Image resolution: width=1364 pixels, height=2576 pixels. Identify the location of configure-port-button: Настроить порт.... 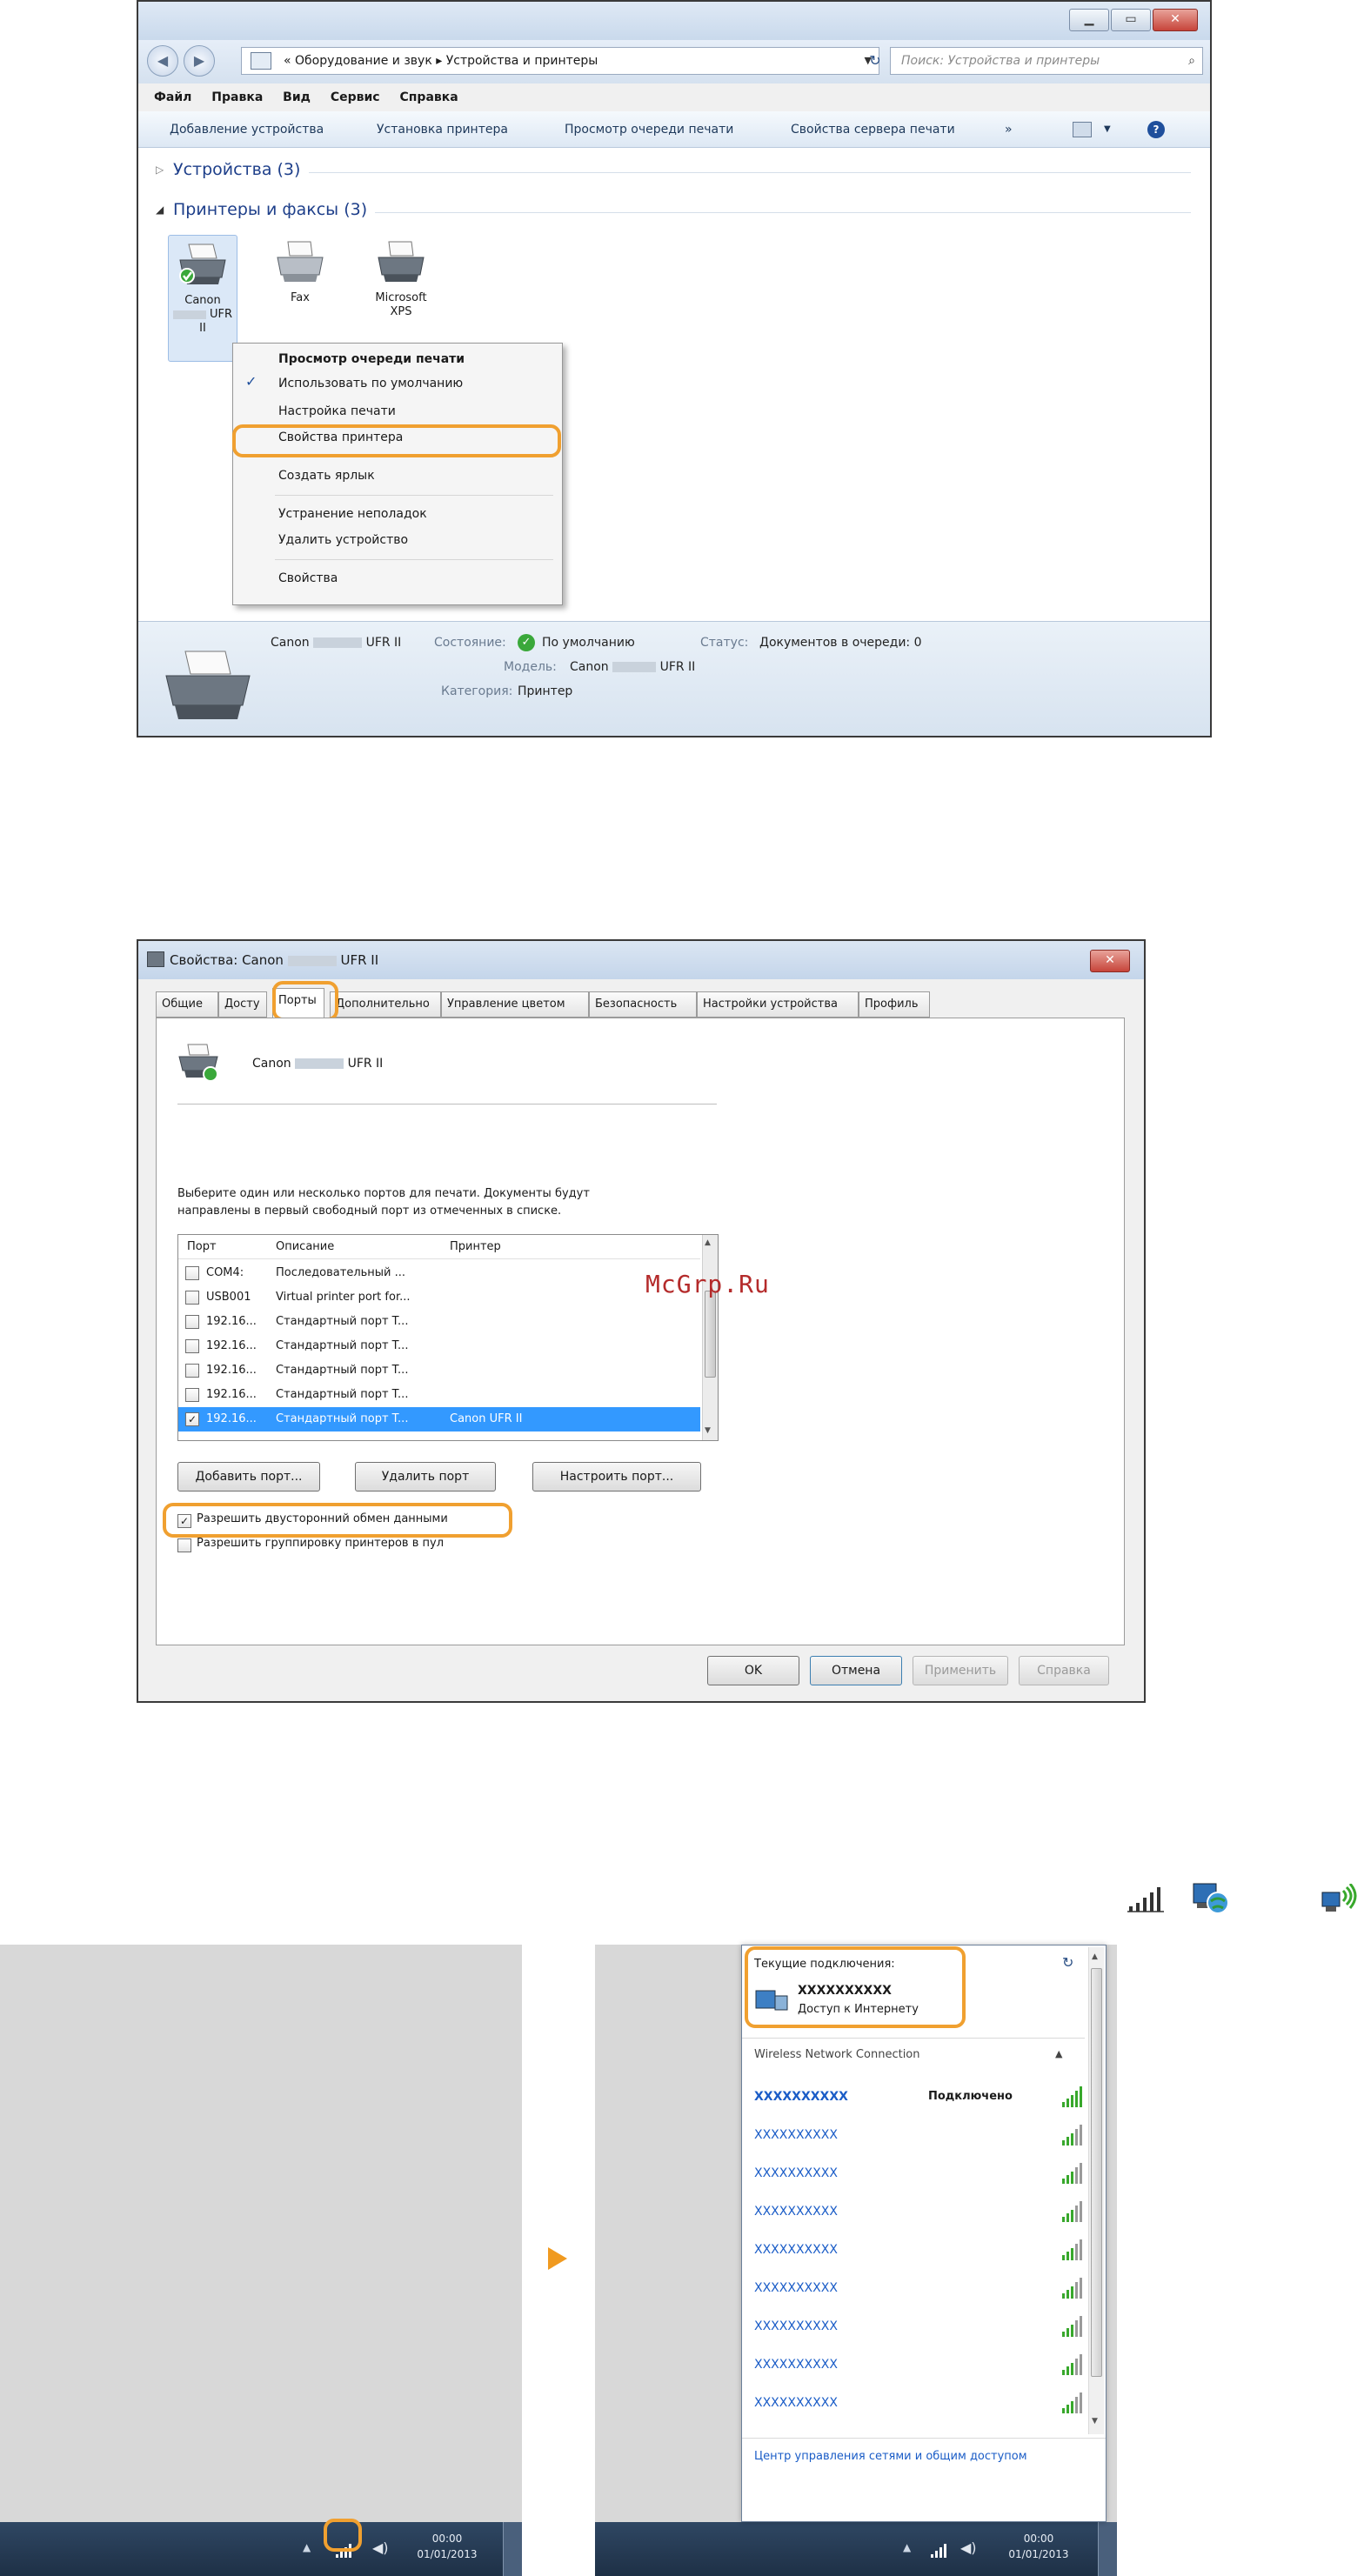
(617, 1477).